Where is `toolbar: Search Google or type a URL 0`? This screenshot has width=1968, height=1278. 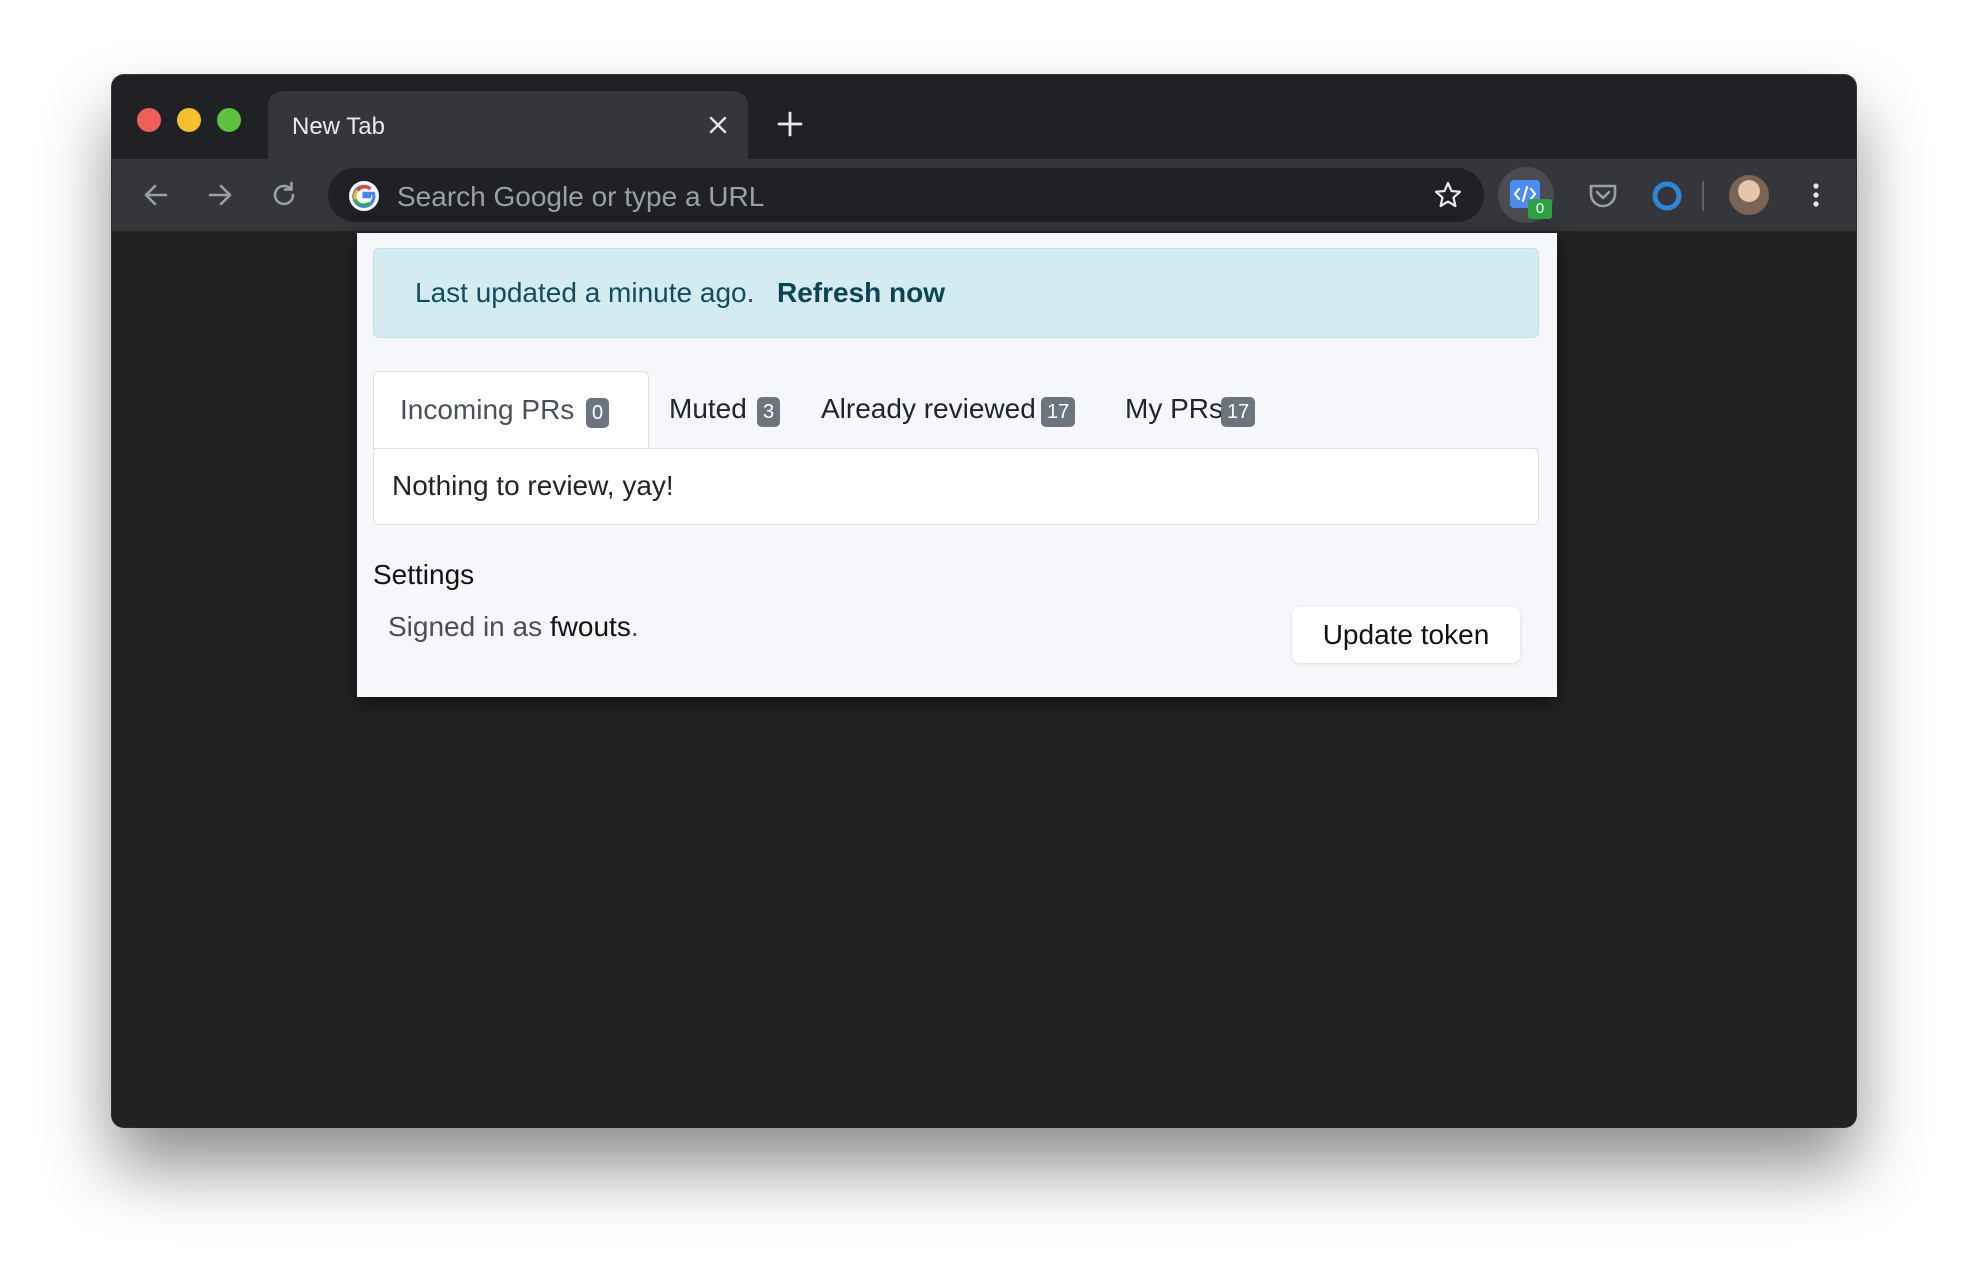 toolbar: Search Google or type a URL 0 is located at coordinates (984, 195).